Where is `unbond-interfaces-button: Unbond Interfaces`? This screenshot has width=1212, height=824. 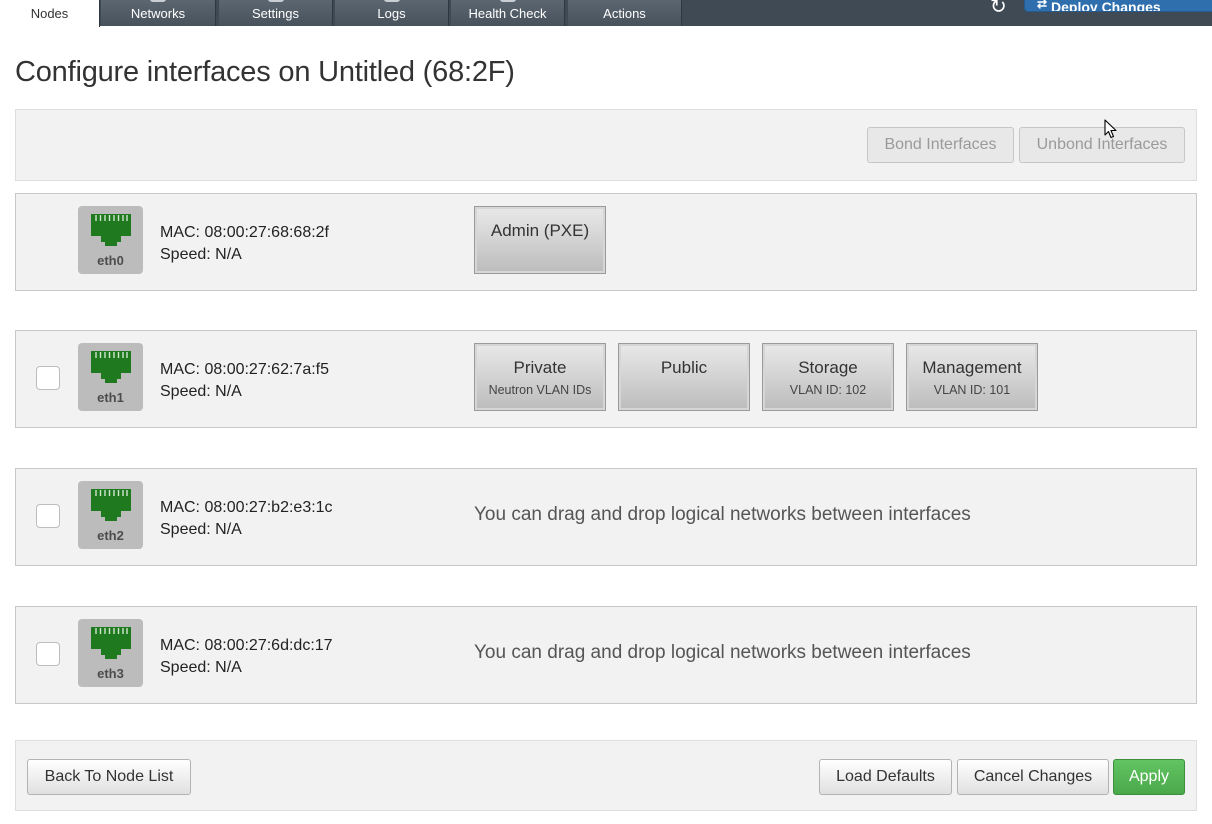
unbond-interfaces-button: Unbond Interfaces is located at coordinates (1102, 145).